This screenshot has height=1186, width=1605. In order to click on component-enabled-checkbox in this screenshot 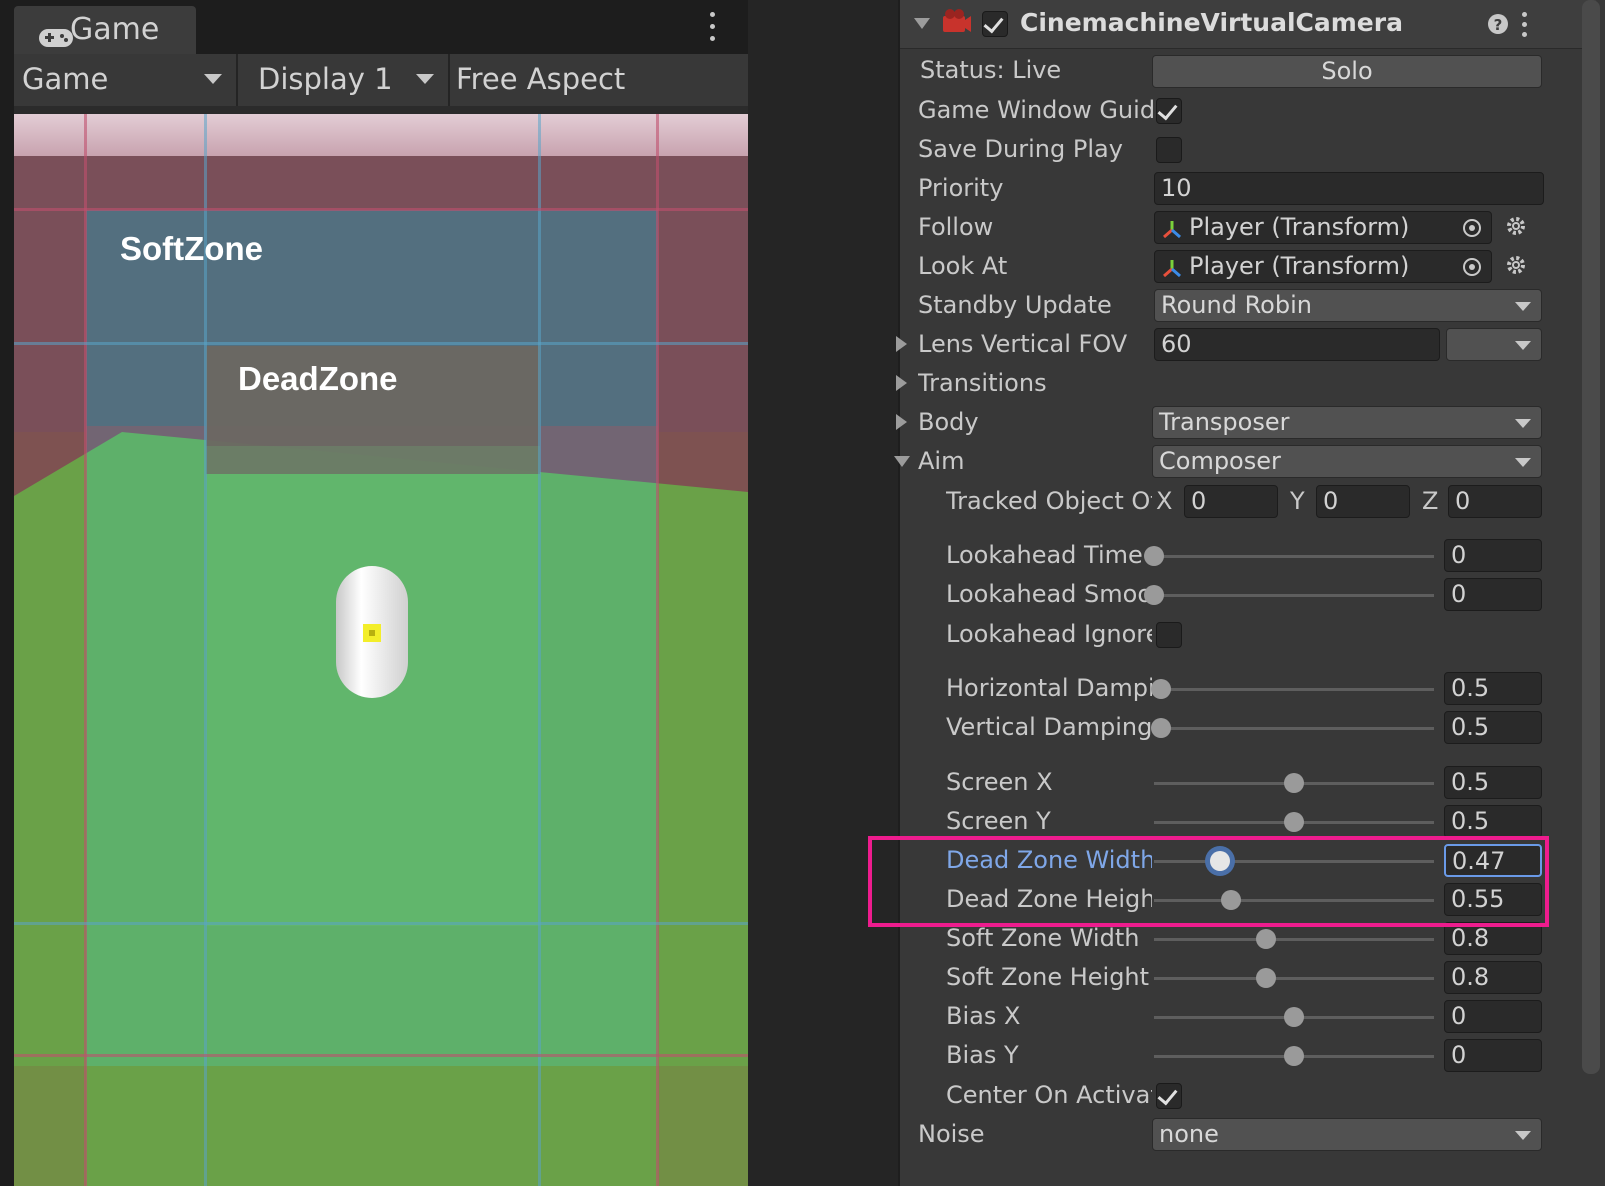, I will do `click(995, 24)`.